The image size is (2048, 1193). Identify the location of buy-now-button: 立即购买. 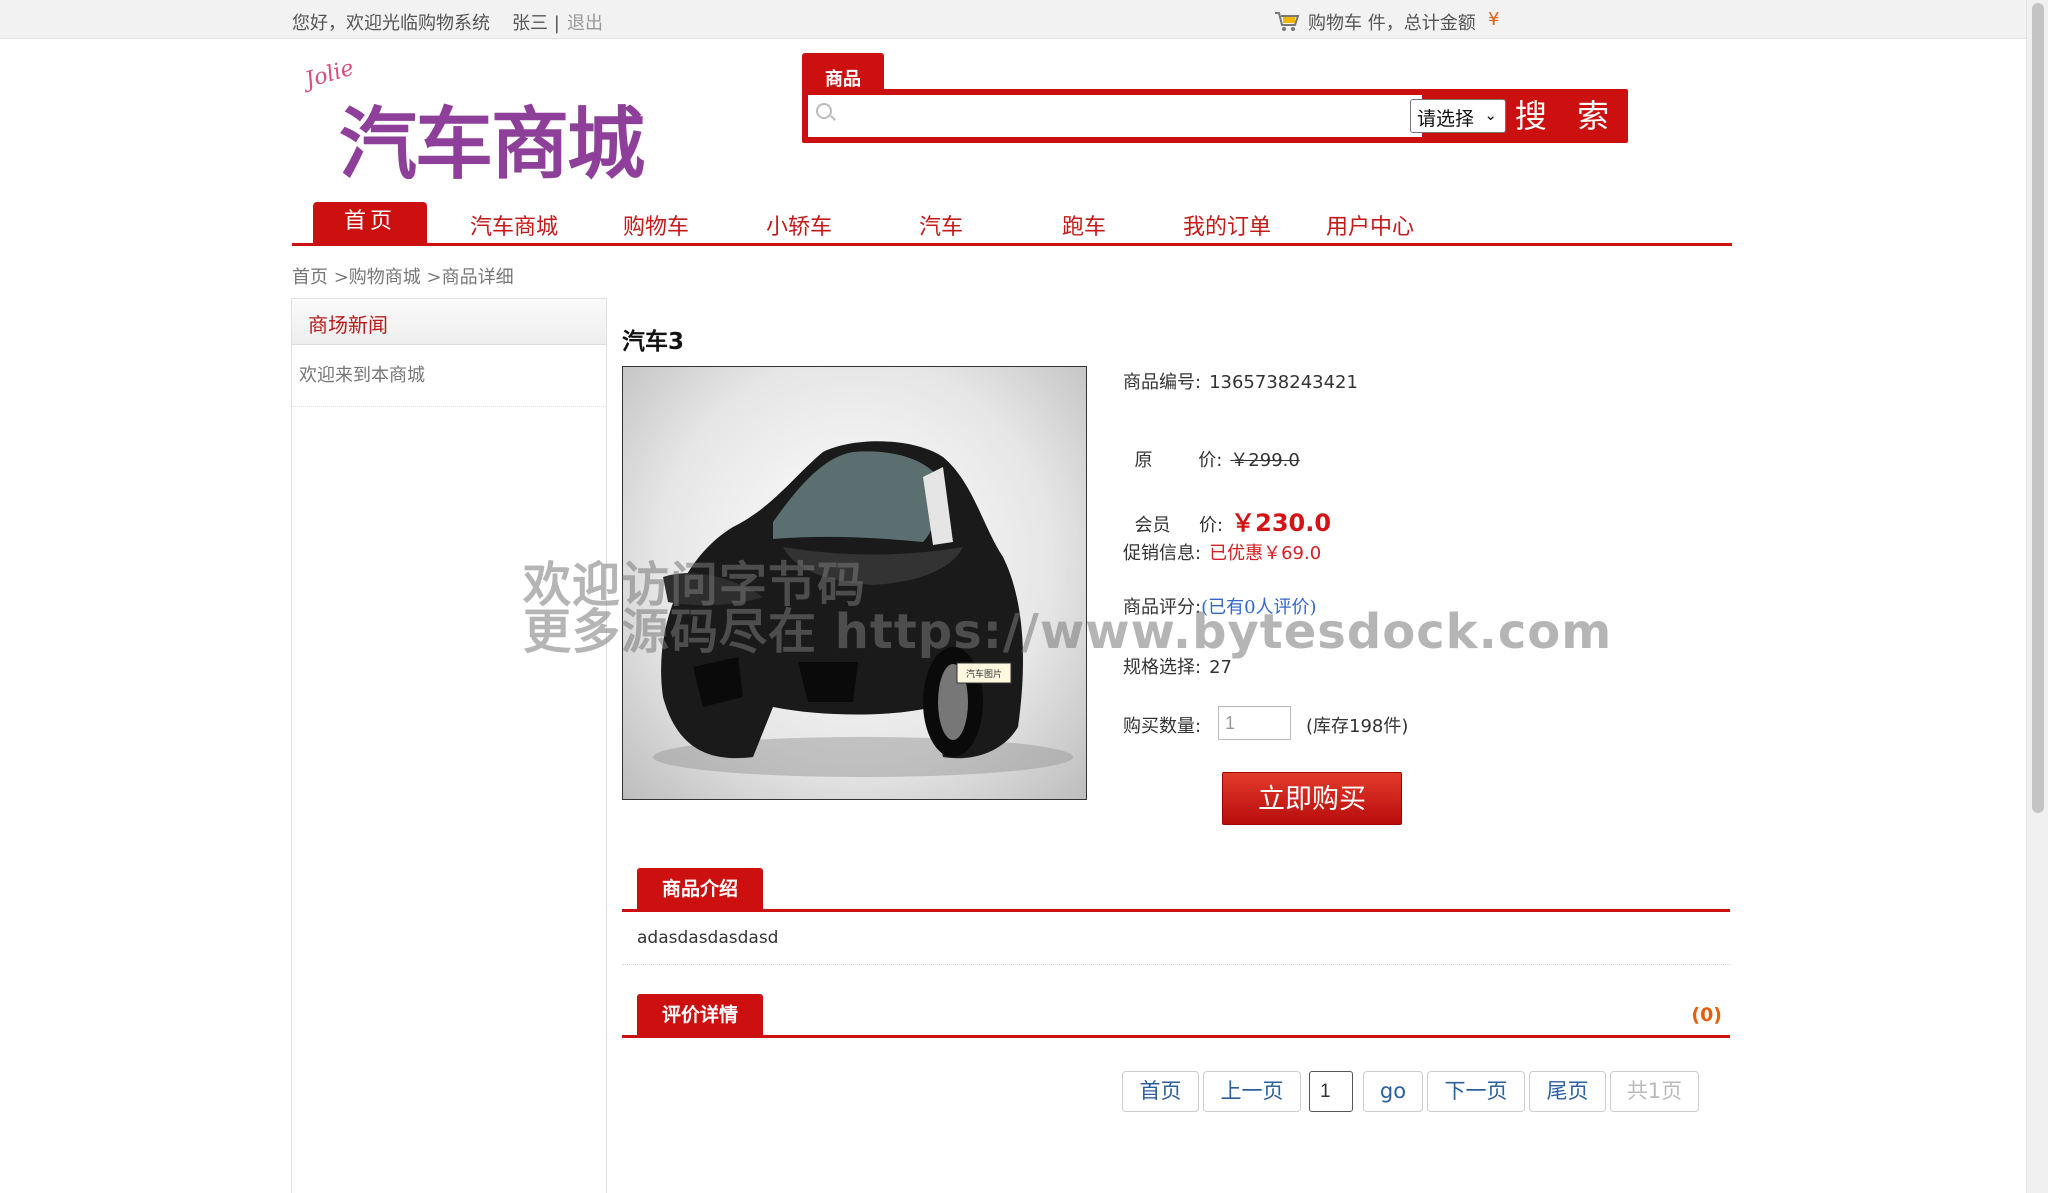
(1312, 798).